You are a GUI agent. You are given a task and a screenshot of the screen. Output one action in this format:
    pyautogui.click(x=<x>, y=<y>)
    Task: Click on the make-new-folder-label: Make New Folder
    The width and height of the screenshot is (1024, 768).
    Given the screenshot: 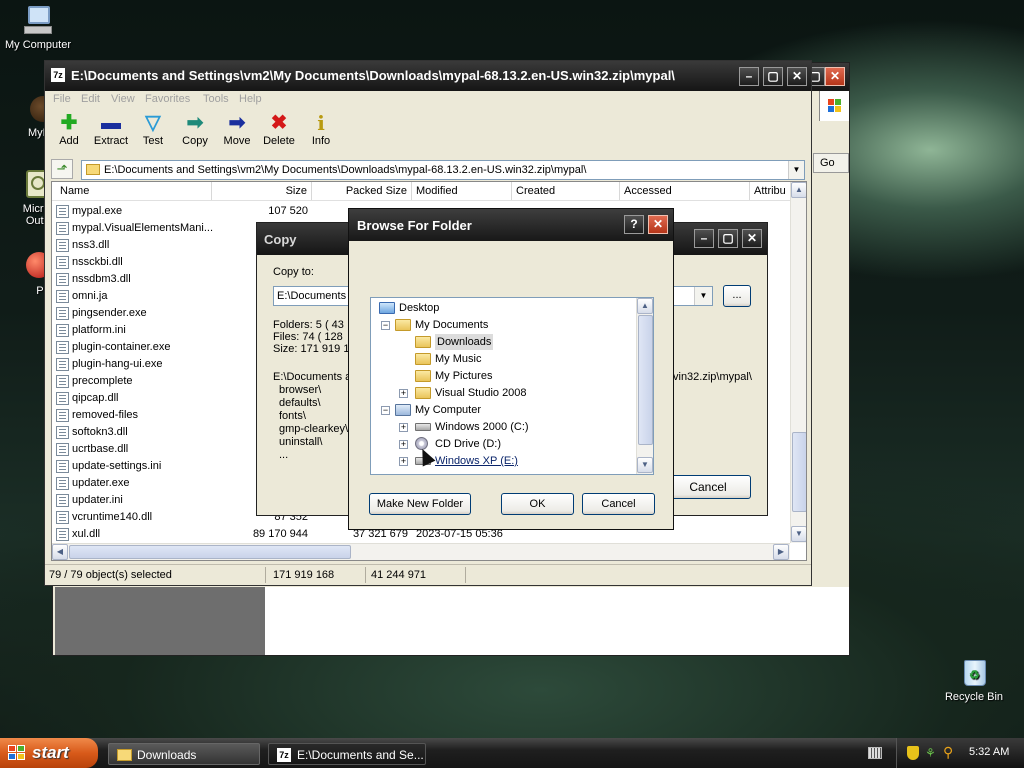 What is the action you would take?
    pyautogui.click(x=420, y=504)
    